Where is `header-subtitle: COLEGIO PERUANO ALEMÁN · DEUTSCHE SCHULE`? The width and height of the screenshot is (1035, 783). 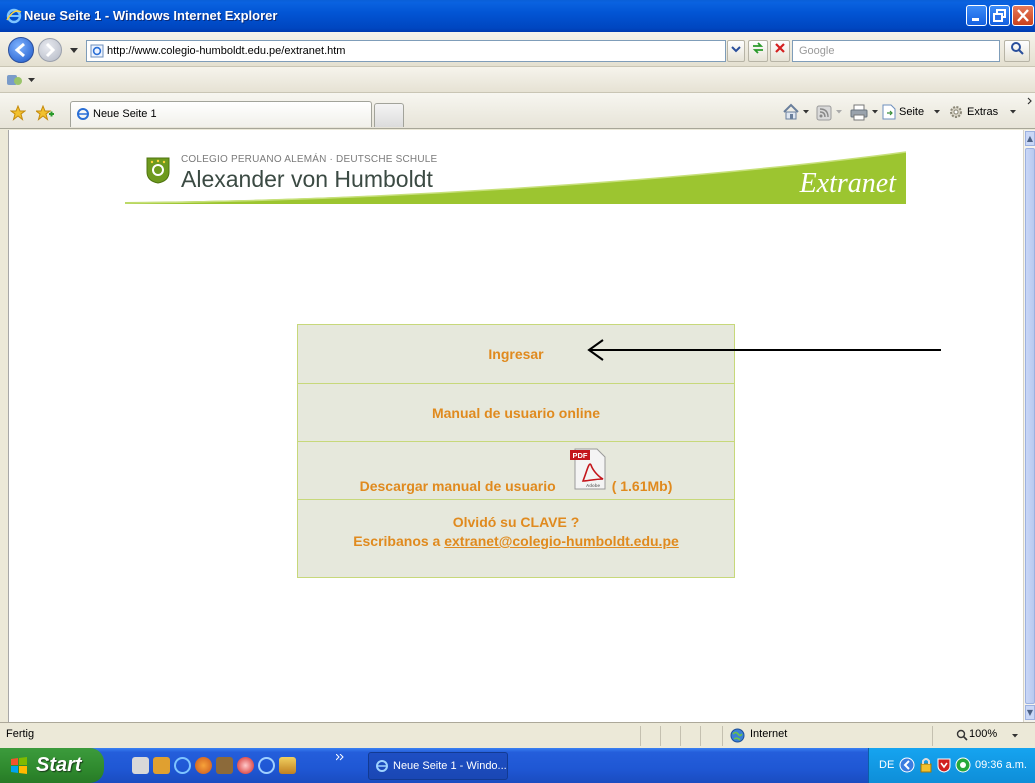
header-subtitle: COLEGIO PERUANO ALEMÁN · DEUTSCHE SCHULE is located at coordinates (309, 159).